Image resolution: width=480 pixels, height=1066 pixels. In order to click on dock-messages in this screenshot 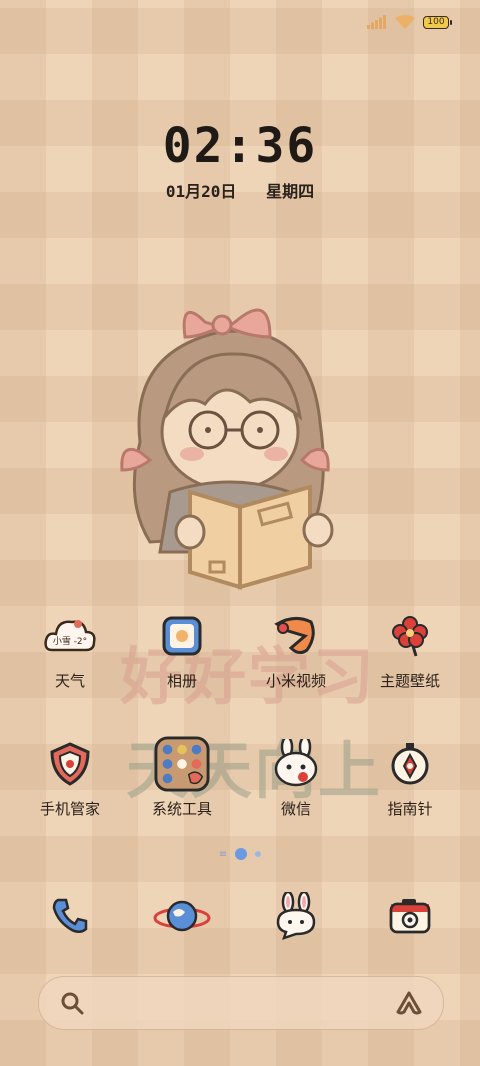, I will do `click(296, 916)`.